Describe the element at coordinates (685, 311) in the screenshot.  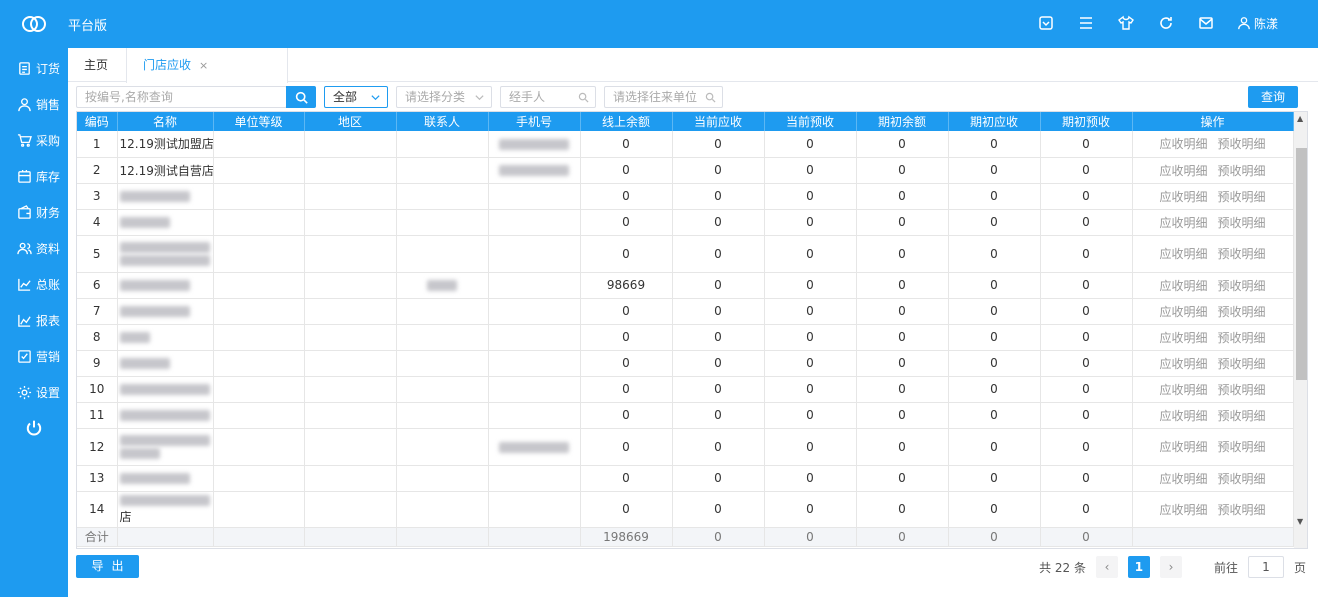
I see `table-row: 7 0 0 0 0 0 0 应收明细 预收明细` at that location.